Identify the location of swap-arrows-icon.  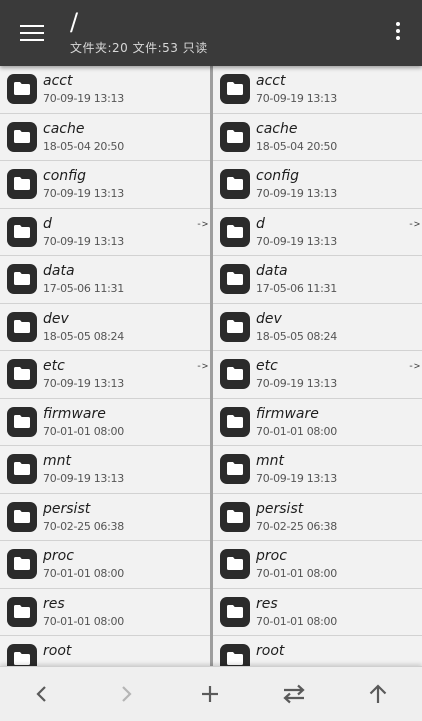
(294, 694).